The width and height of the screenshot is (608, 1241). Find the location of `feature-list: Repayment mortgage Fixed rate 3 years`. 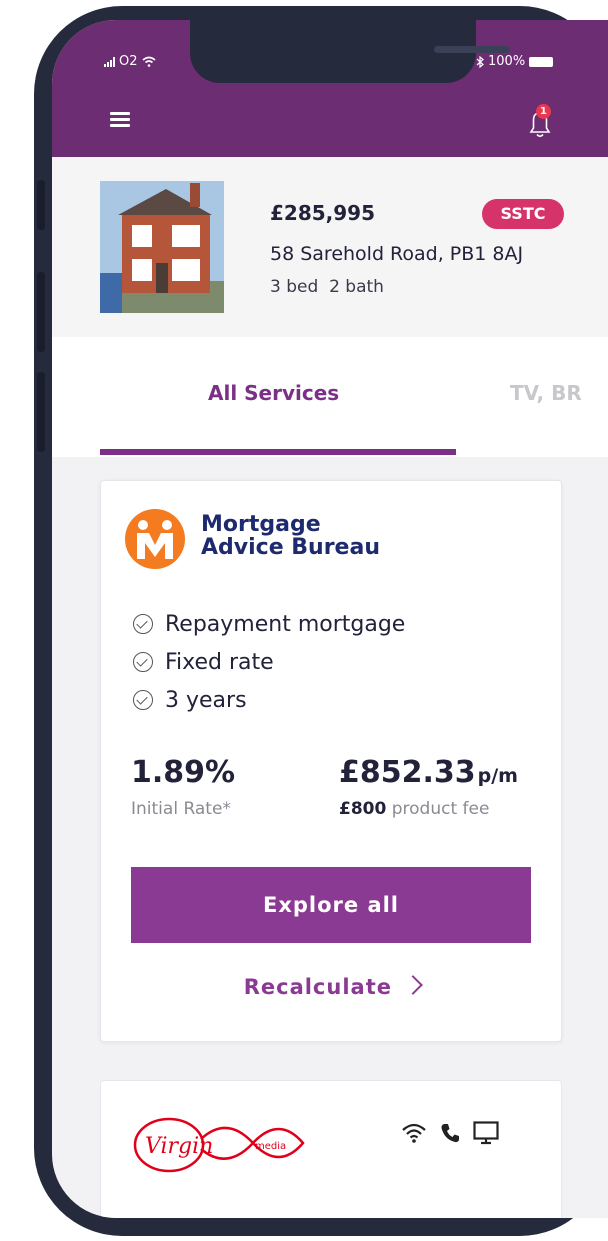

feature-list: Repayment mortgage Fixed rate 3 years is located at coordinates (269, 662).